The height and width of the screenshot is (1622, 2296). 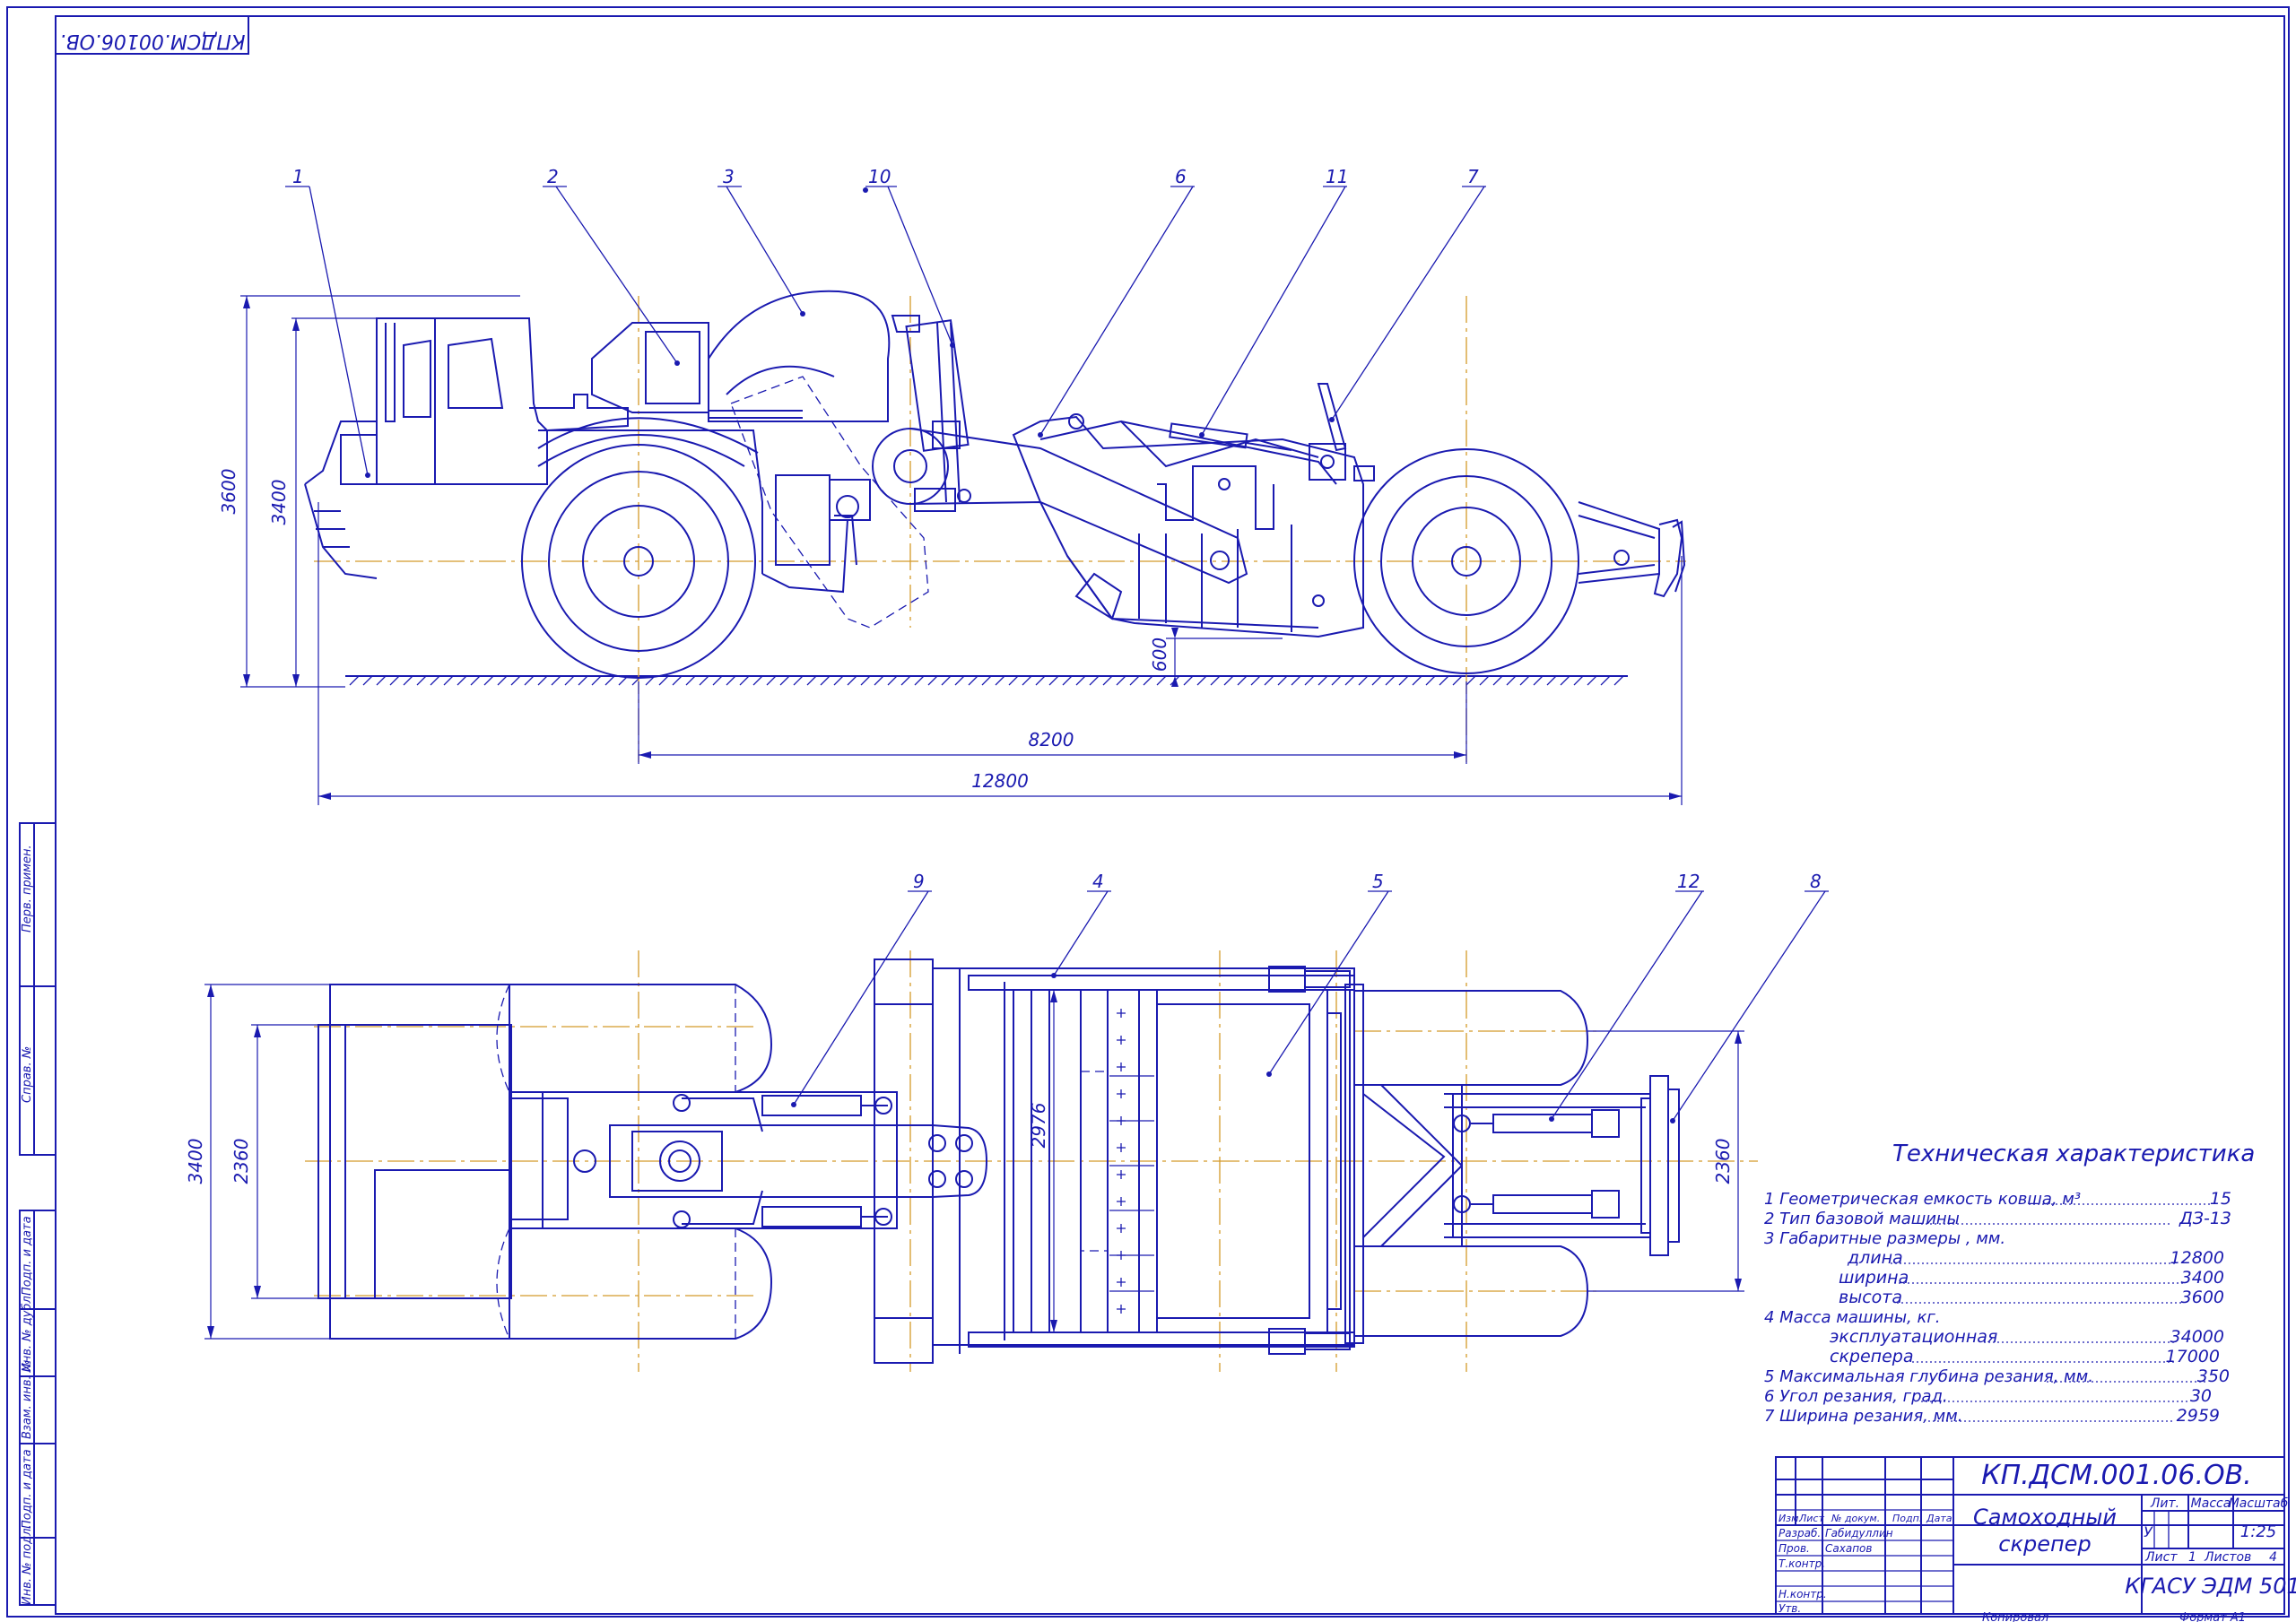 What do you see at coordinates (27, 1332) in the screenshot?
I see `stamp-label: Инв. № дубл.` at bounding box center [27, 1332].